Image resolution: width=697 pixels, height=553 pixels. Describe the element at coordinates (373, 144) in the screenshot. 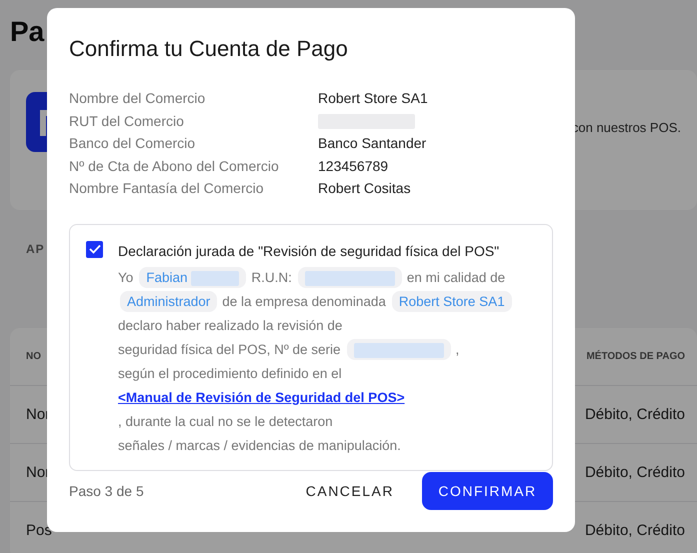

I see `detail-value: Banco Santander` at that location.